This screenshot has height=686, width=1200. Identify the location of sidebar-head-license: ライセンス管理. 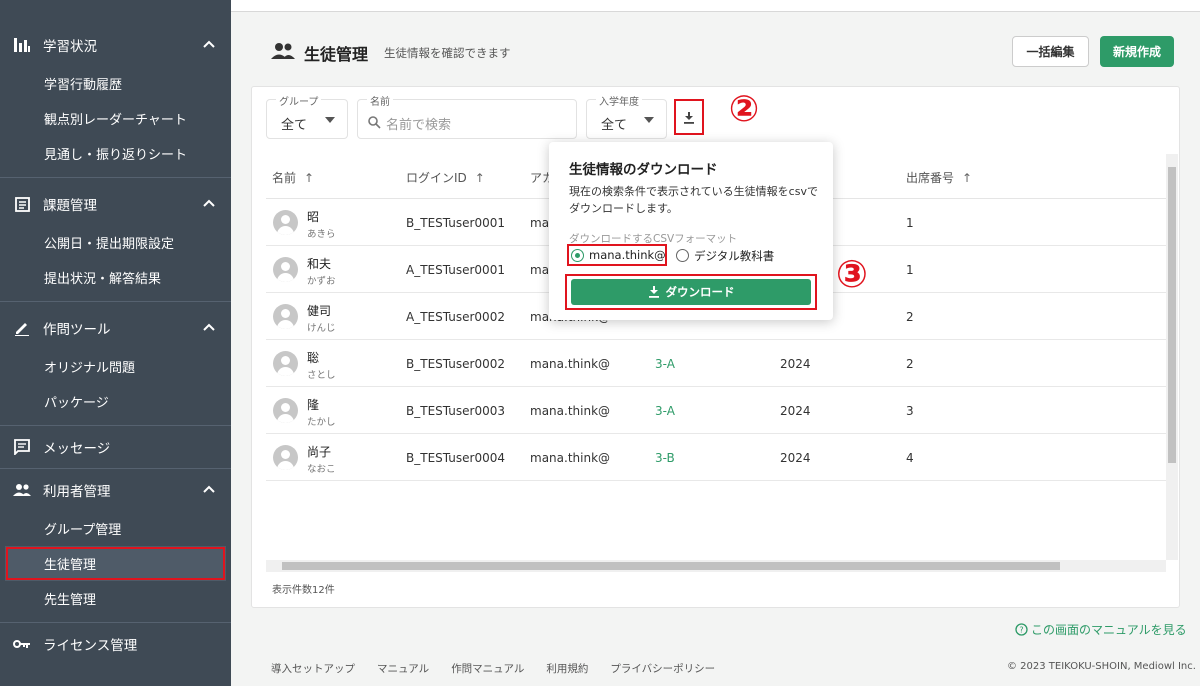
(115, 644).